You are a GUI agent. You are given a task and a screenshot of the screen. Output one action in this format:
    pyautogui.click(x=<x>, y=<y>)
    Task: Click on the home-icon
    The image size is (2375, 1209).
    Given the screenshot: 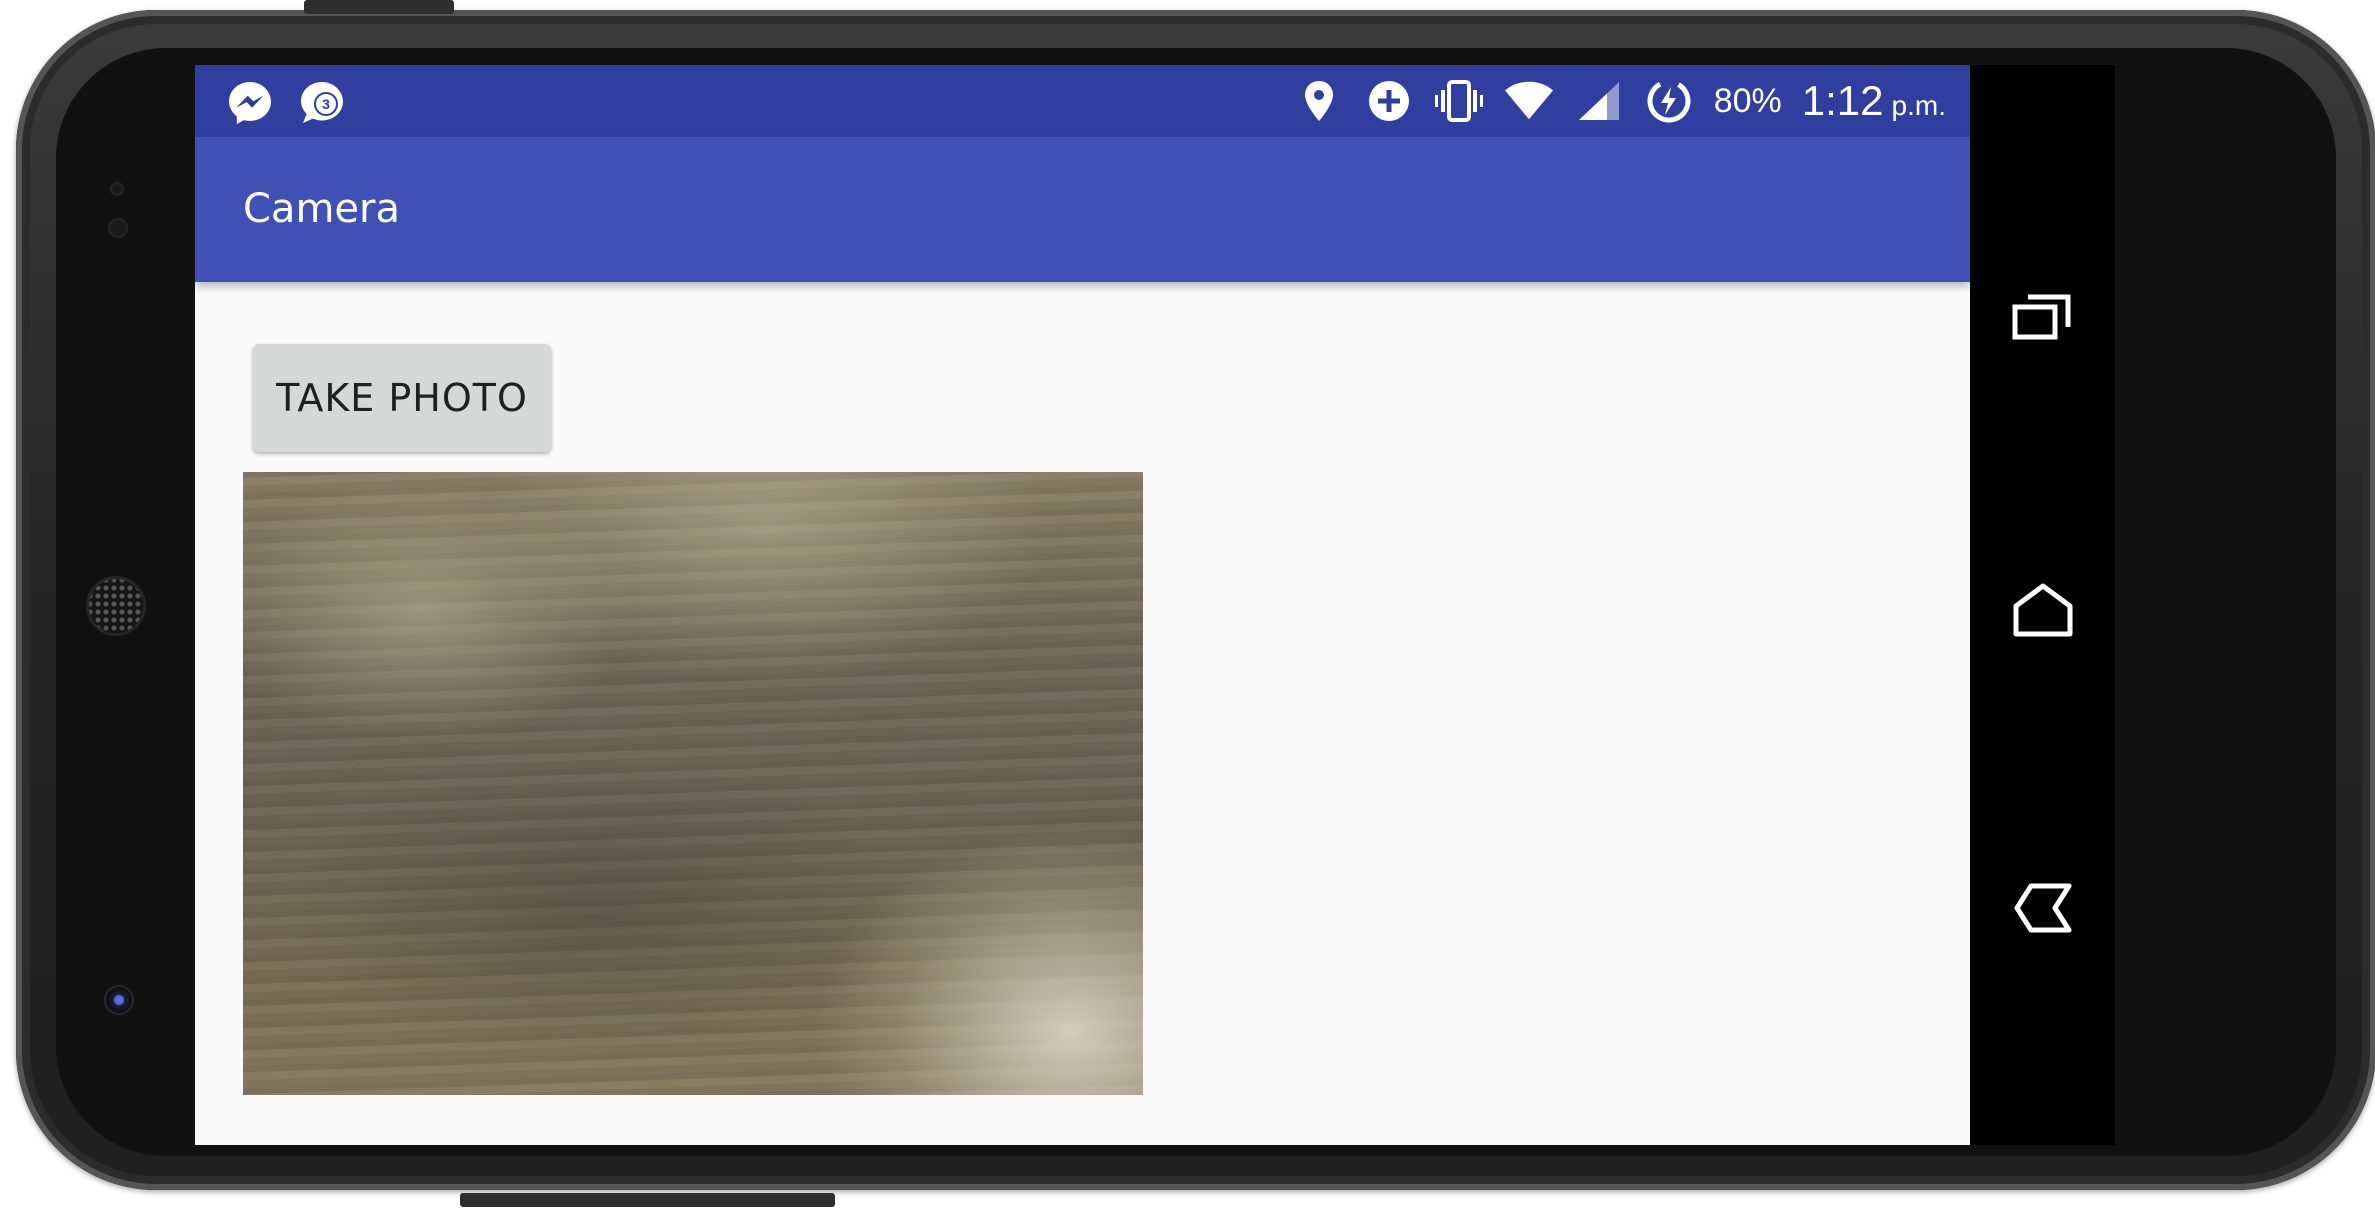 What is the action you would take?
    pyautogui.click(x=2043, y=610)
    